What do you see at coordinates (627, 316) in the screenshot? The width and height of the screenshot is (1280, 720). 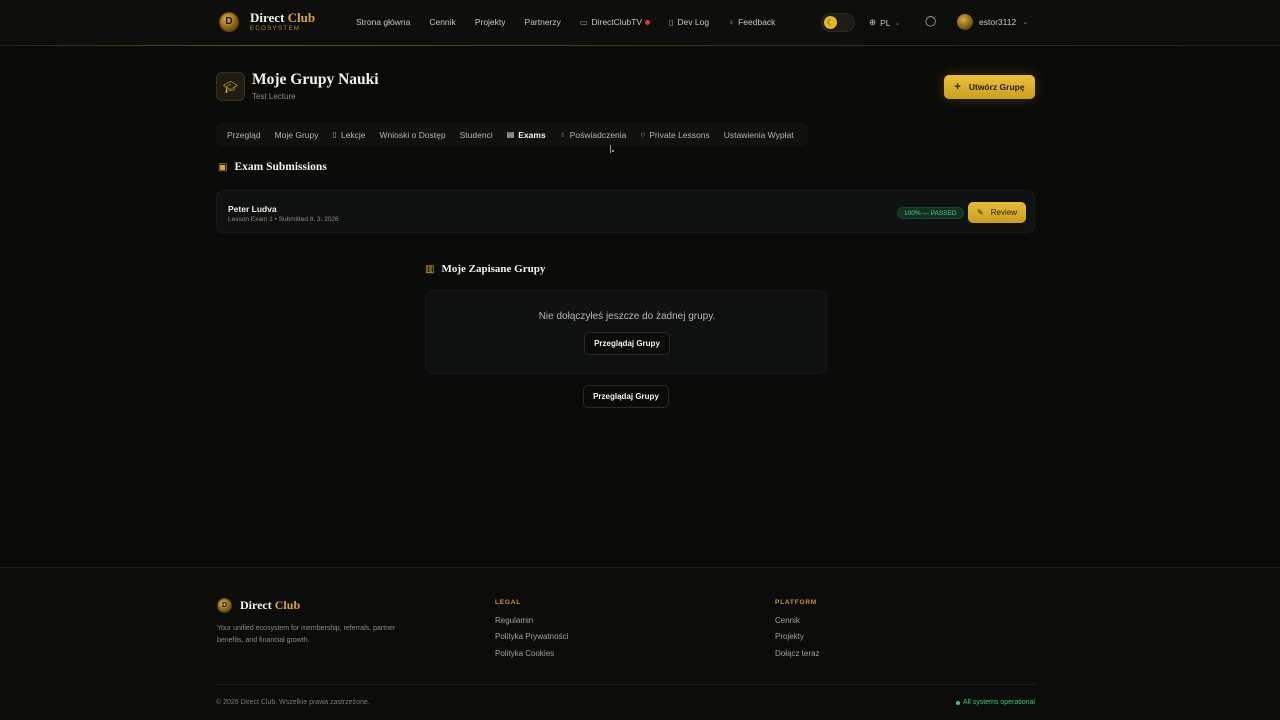 I see `empty-state-message: Nie dołączyłeś jeszcze do żadnej grupy.` at bounding box center [627, 316].